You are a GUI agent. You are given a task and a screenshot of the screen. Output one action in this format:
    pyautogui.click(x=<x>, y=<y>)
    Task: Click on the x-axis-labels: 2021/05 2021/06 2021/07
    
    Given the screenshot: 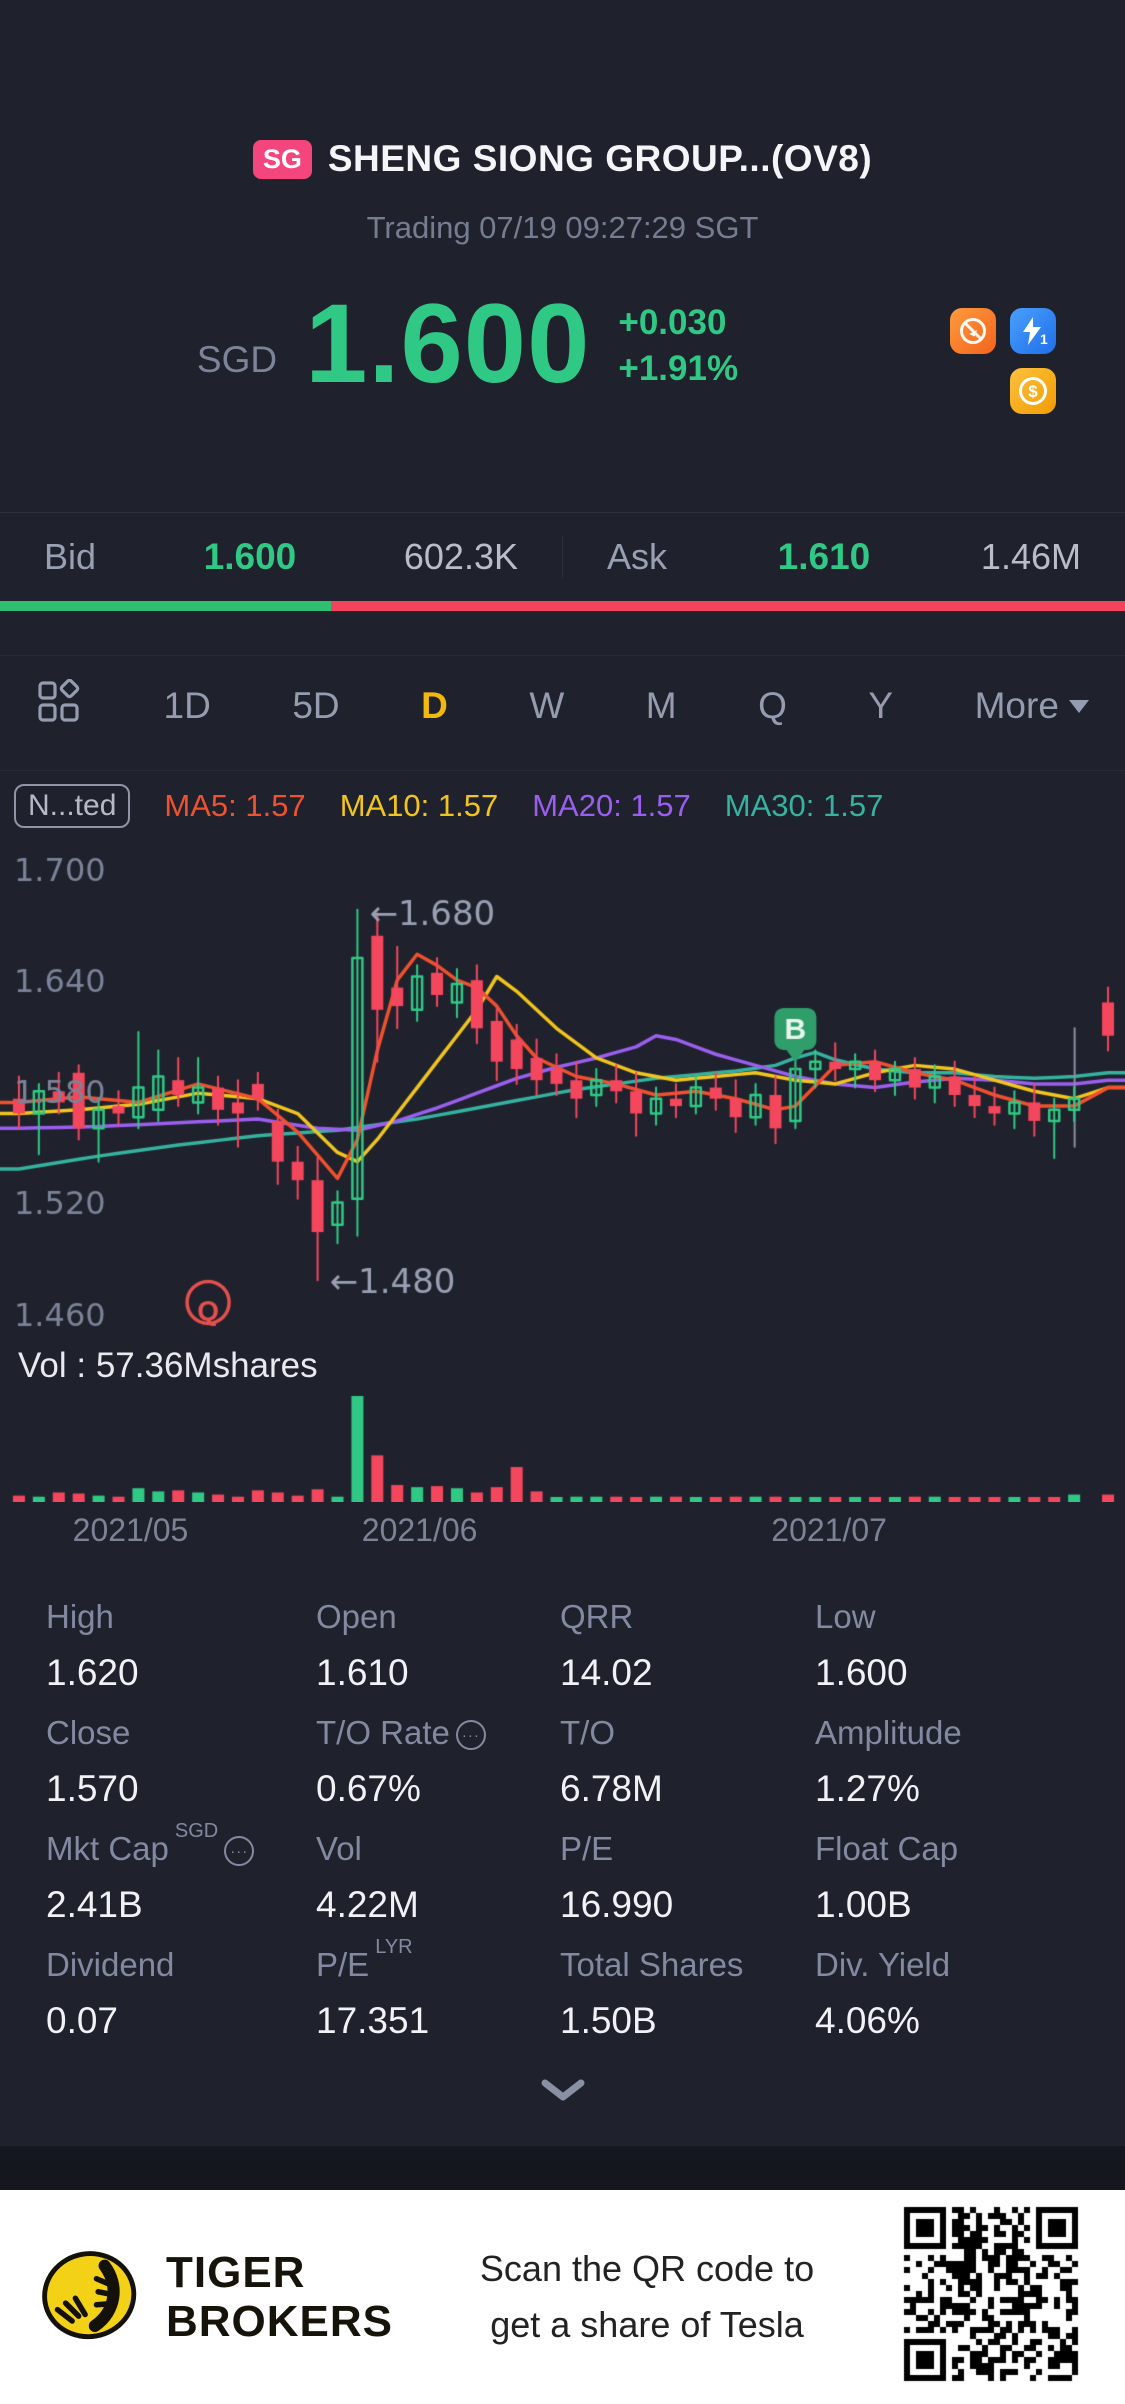 What is the action you would take?
    pyautogui.click(x=562, y=1534)
    